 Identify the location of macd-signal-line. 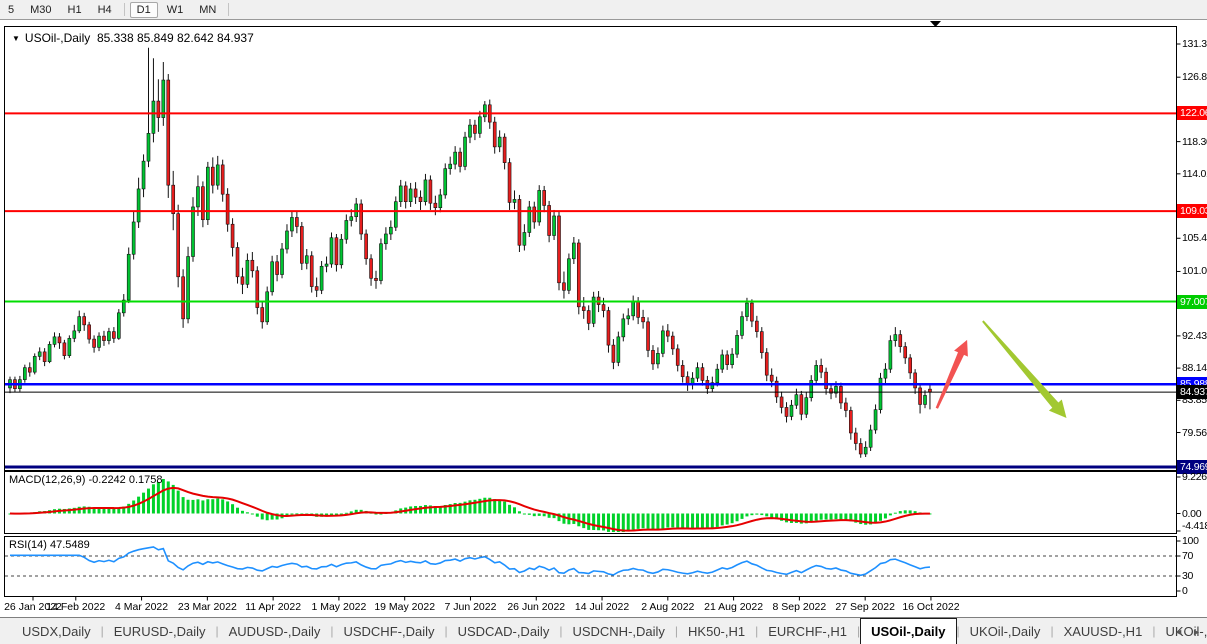
(469, 509).